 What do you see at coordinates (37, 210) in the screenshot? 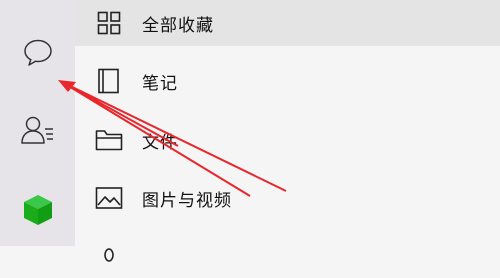
I see `mini-program-cube-icon` at bounding box center [37, 210].